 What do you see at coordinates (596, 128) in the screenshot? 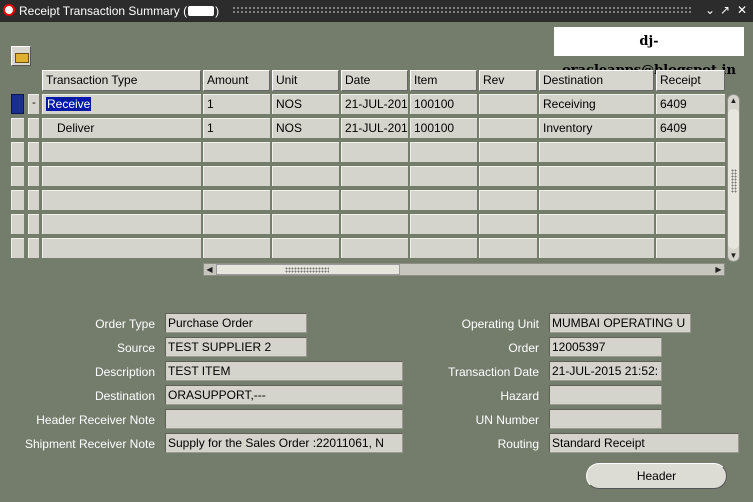
I see `cell-destination: Inventory` at bounding box center [596, 128].